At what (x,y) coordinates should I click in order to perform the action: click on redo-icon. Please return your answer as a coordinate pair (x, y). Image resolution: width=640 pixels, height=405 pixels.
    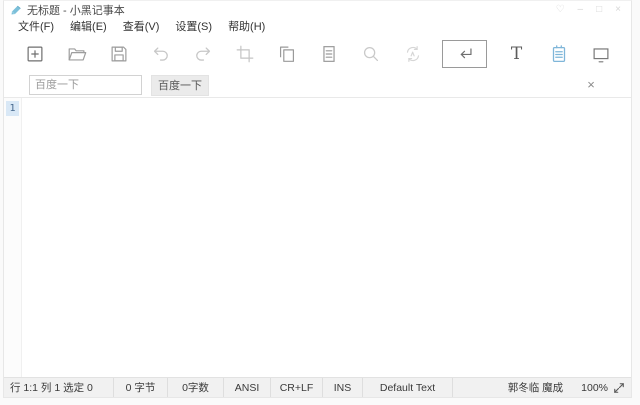
    Looking at the image, I should click on (202, 54).